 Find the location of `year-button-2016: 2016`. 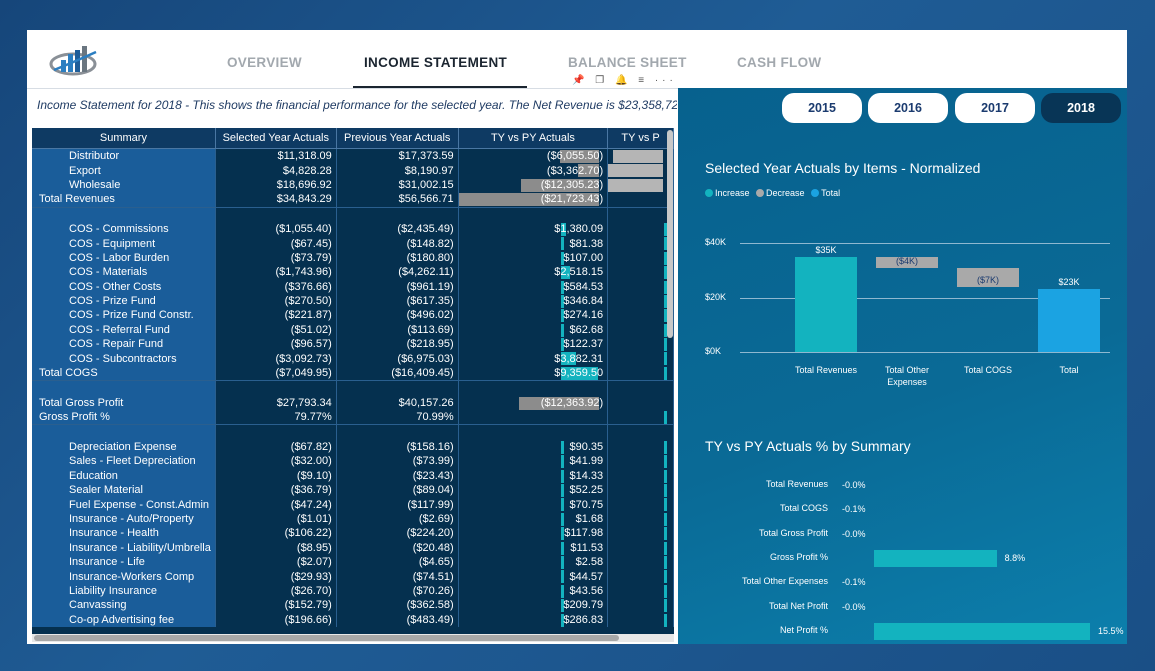

year-button-2016: 2016 is located at coordinates (908, 108).